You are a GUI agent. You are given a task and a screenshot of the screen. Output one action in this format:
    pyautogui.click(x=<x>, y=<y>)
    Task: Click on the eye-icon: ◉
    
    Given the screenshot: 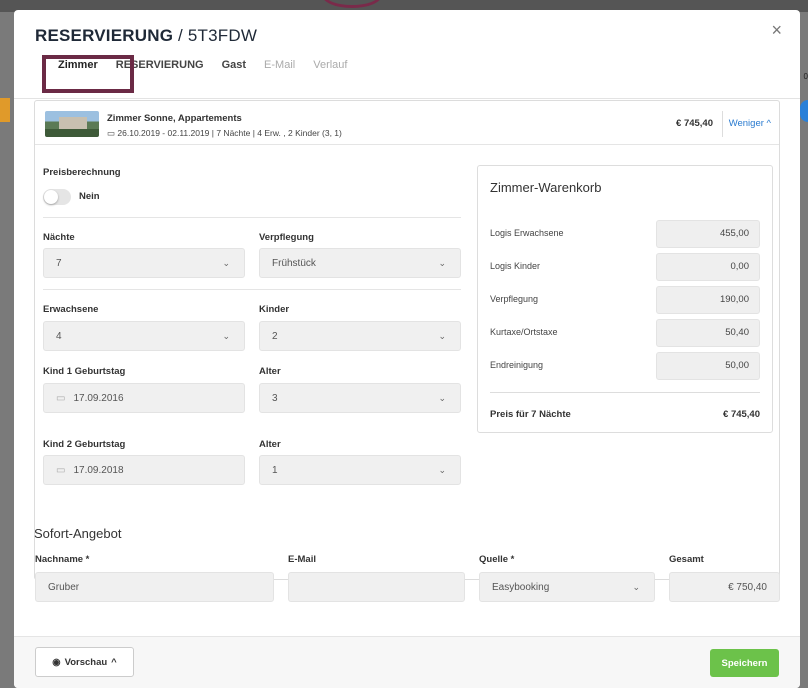 What is the action you would take?
    pyautogui.click(x=56, y=662)
    